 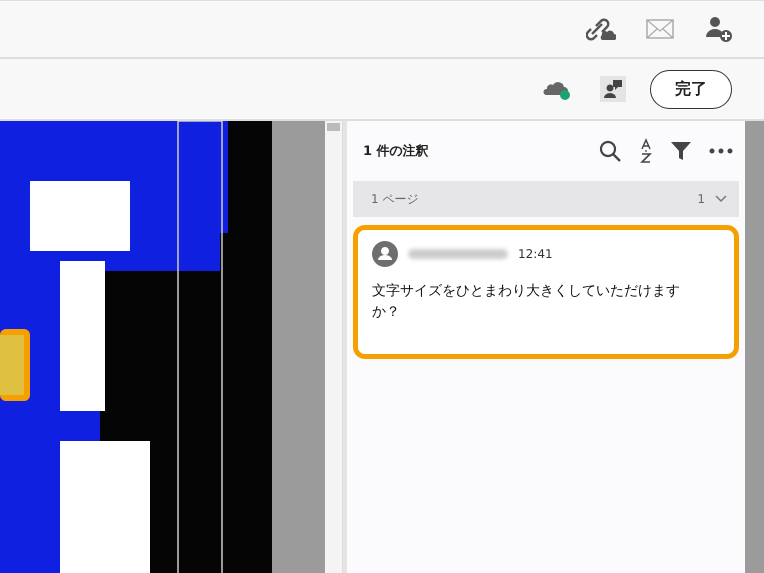 What do you see at coordinates (613, 89) in the screenshot?
I see `share-comment-icon` at bounding box center [613, 89].